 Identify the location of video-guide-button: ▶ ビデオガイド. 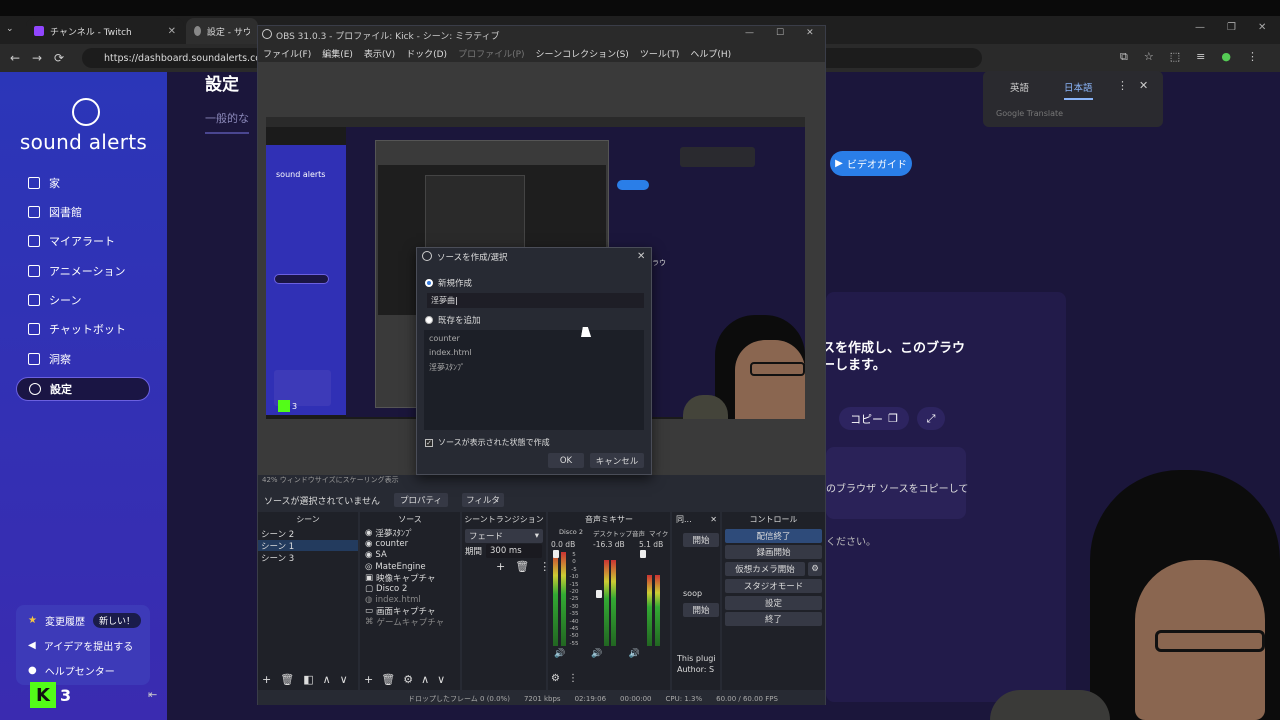
(871, 163).